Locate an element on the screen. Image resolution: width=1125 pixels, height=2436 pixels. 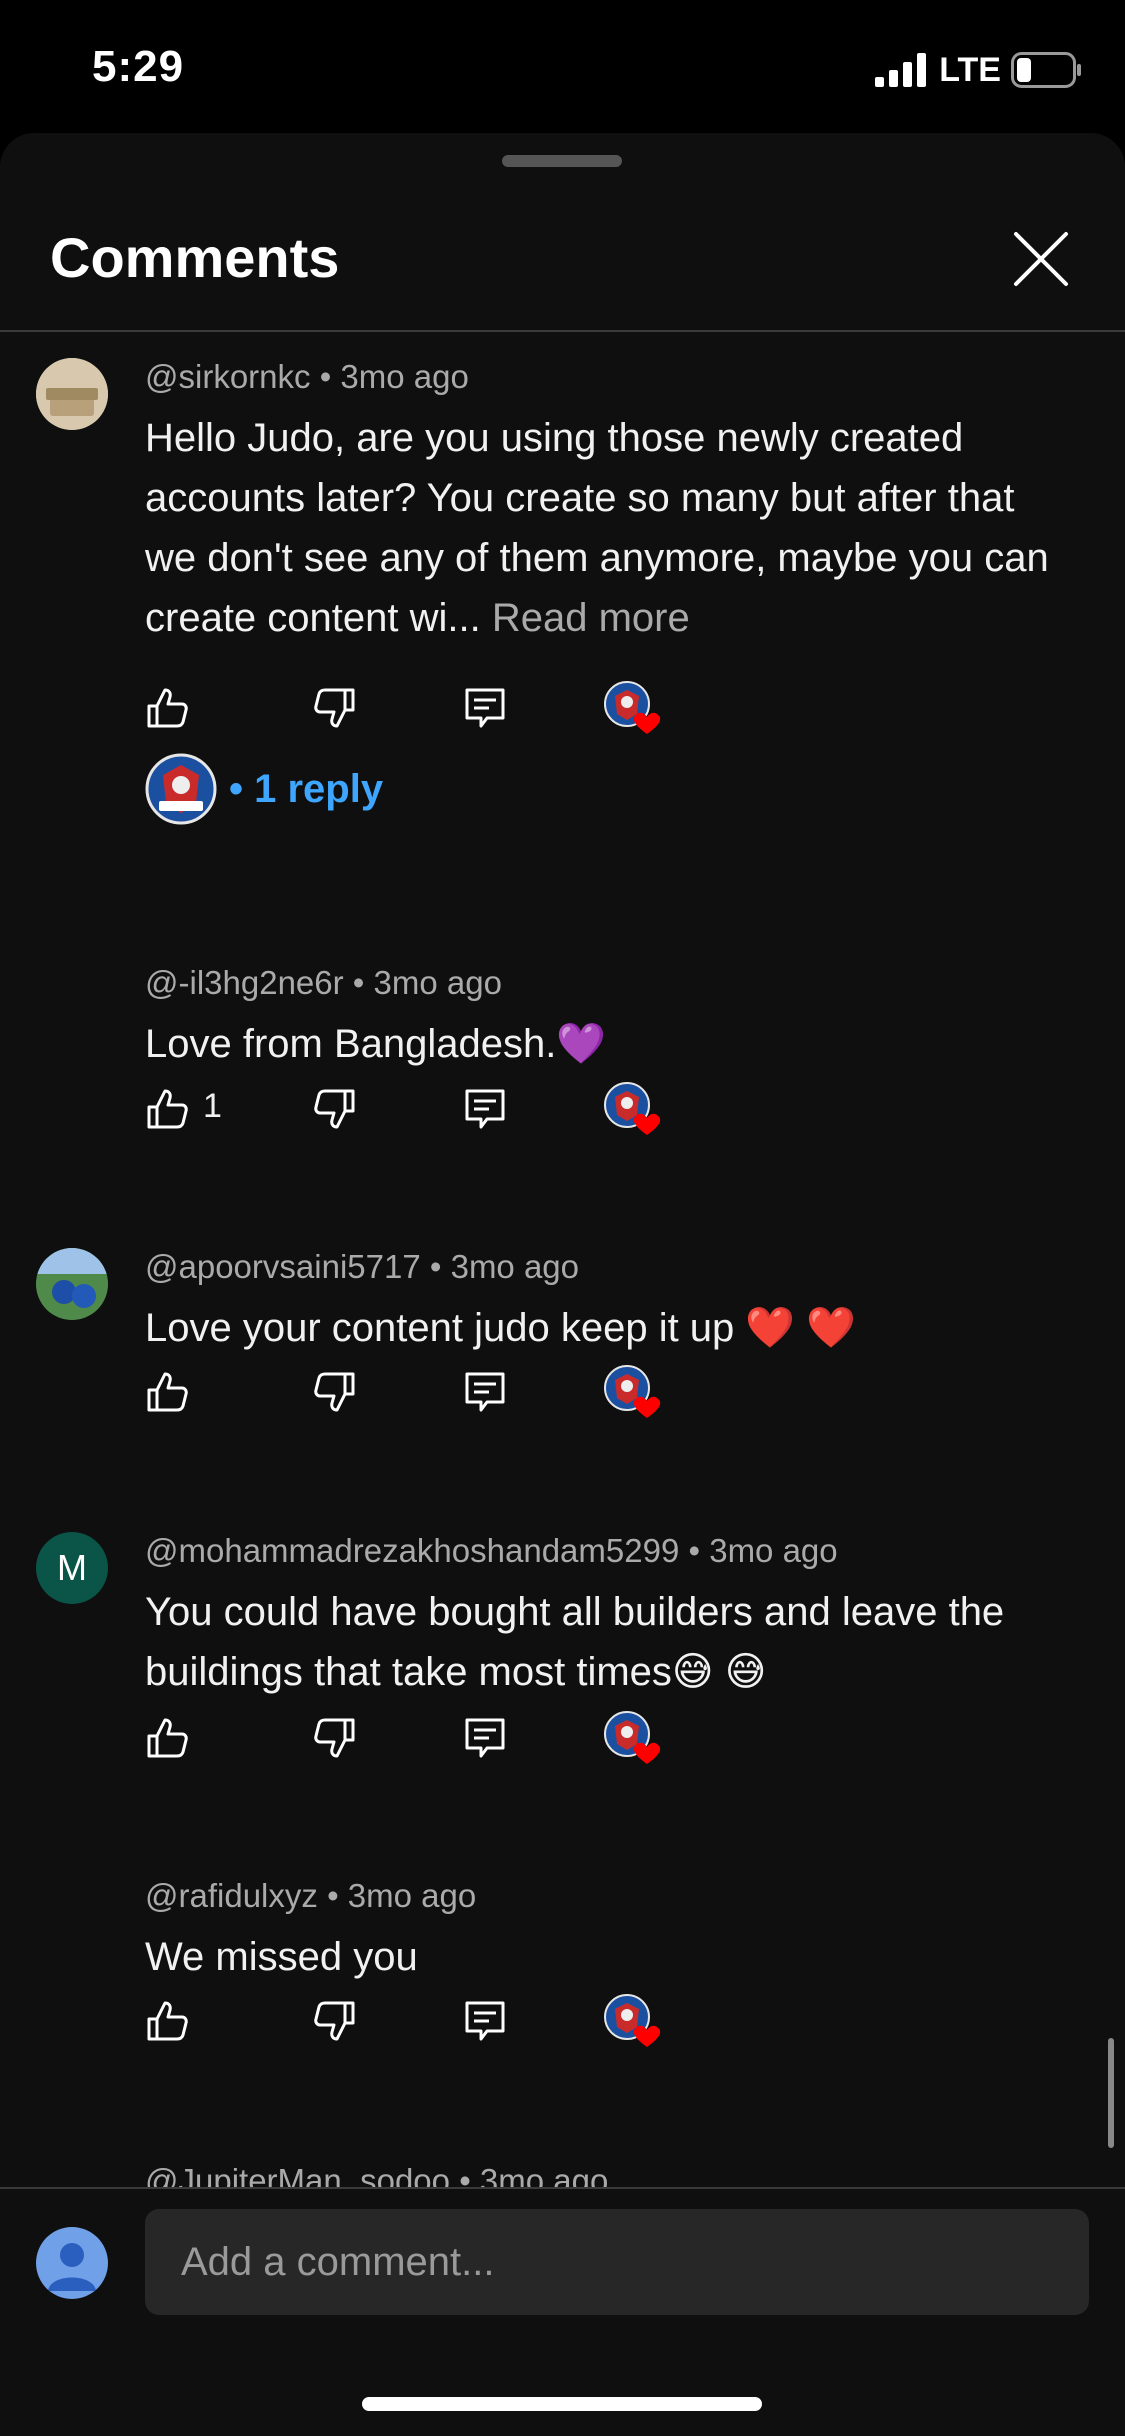
home-indicator is located at coordinates (562, 2404).